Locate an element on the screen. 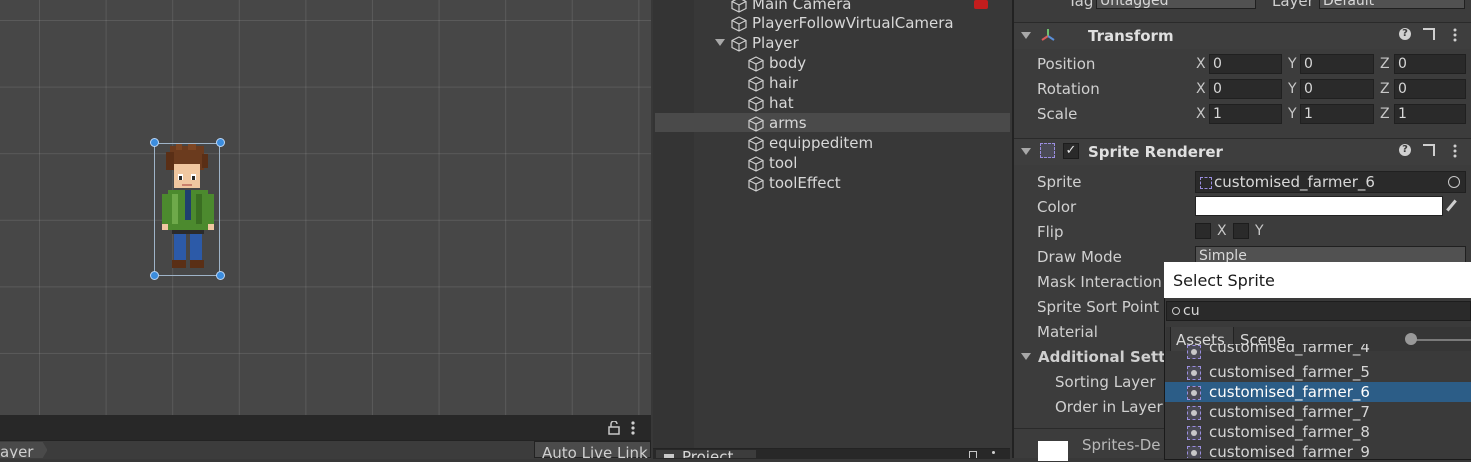 The height and width of the screenshot is (462, 1471). sorting-layer-label: Sorting Layer is located at coordinates (1105, 382).